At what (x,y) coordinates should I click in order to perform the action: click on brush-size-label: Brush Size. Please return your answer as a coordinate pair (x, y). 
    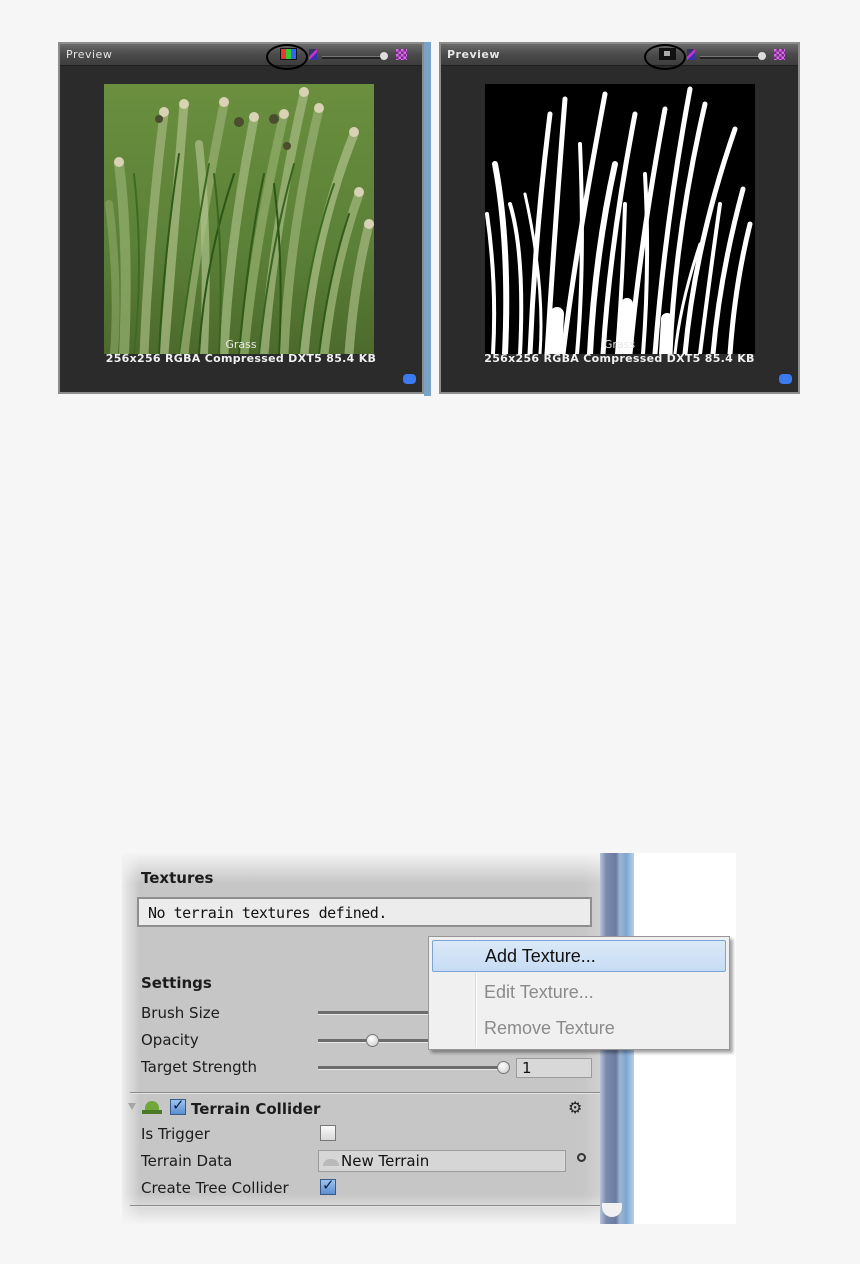
    Looking at the image, I should click on (180, 1013).